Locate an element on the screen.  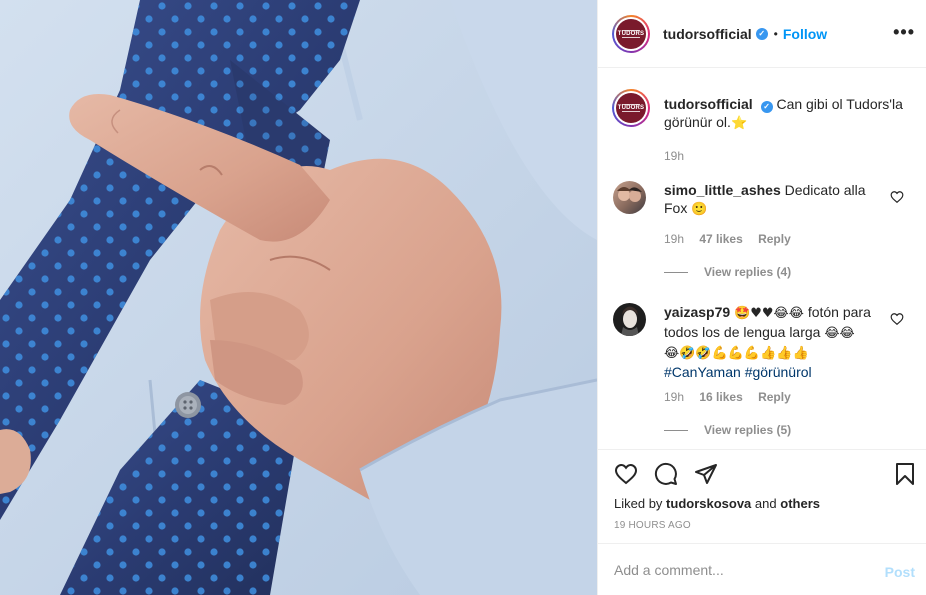
view-replies-button: View replies (5) is located at coordinates (727, 430).